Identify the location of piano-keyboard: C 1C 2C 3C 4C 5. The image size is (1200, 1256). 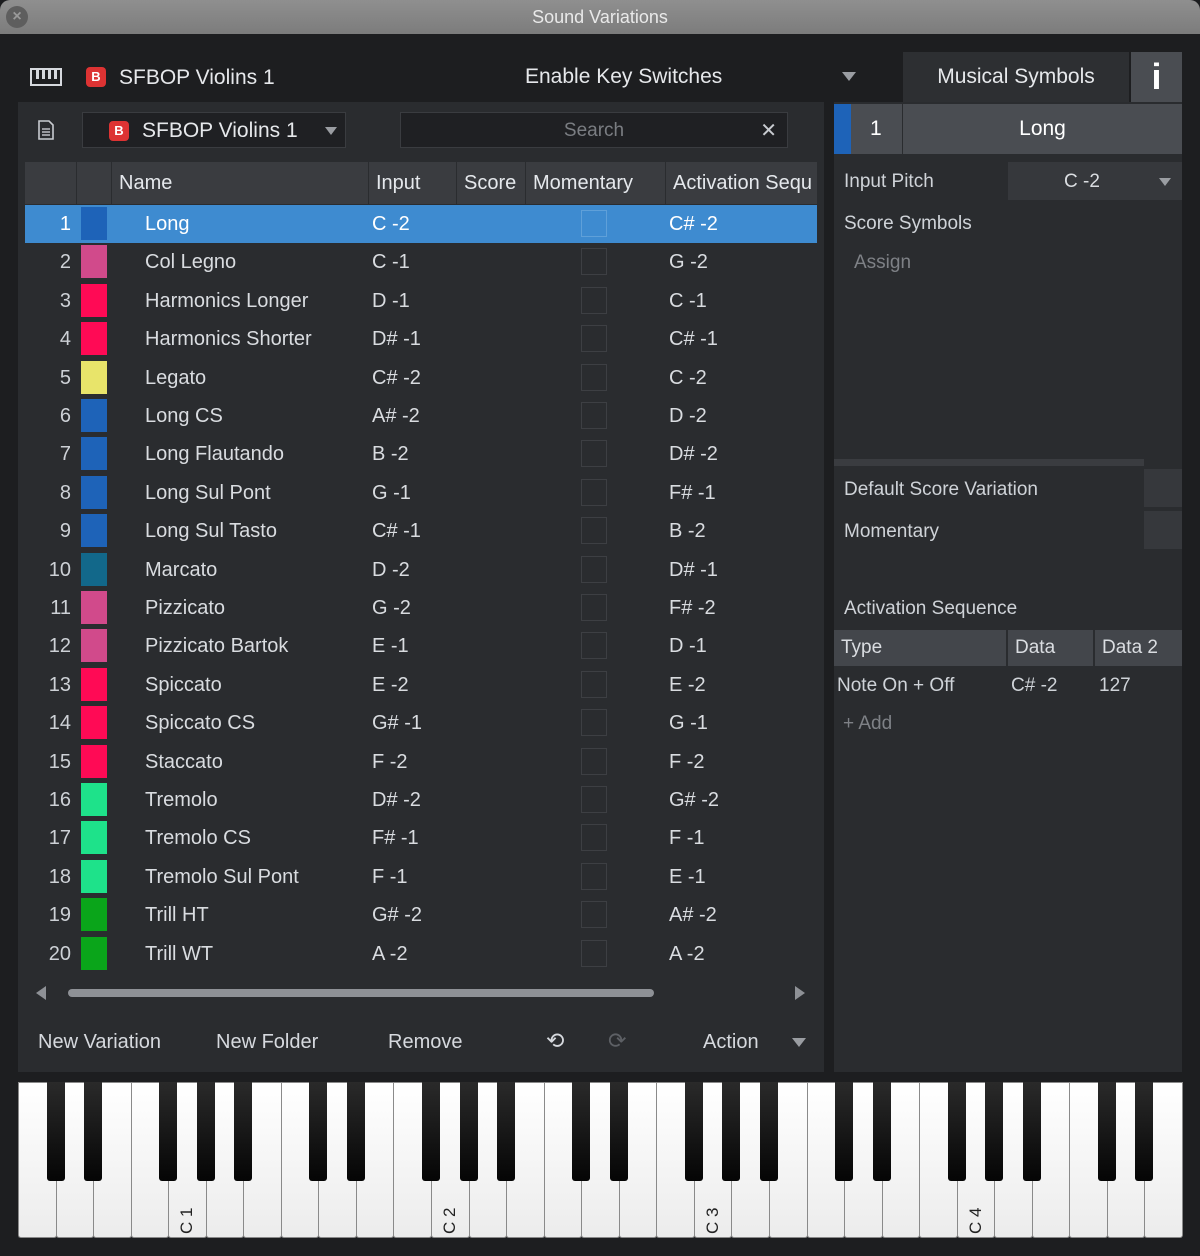
(600, 1160).